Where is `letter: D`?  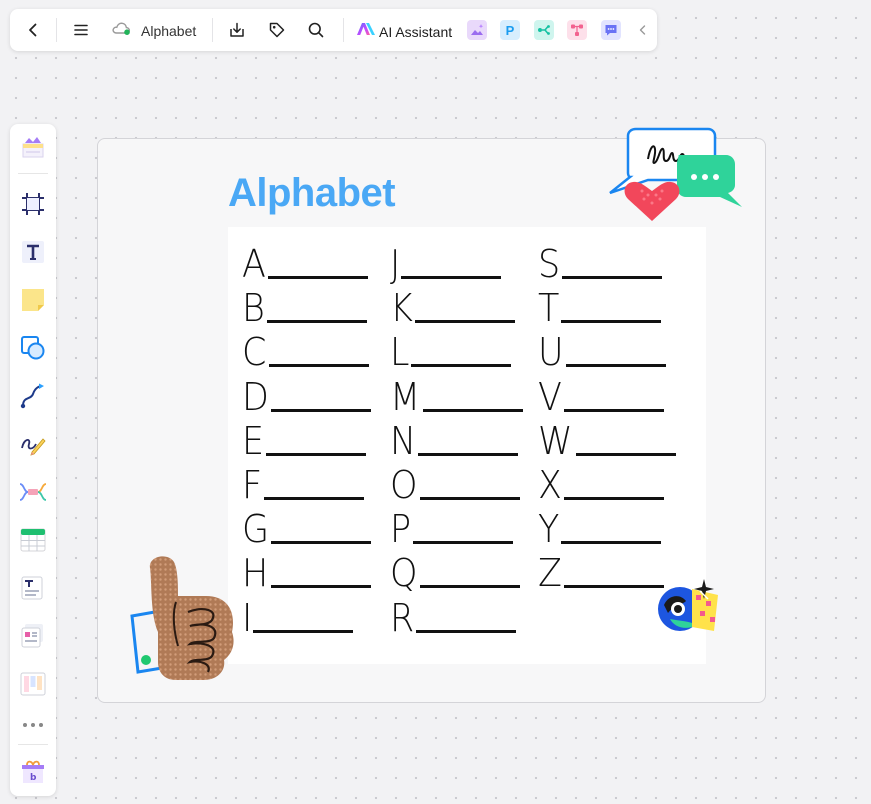 letter: D is located at coordinates (255, 396).